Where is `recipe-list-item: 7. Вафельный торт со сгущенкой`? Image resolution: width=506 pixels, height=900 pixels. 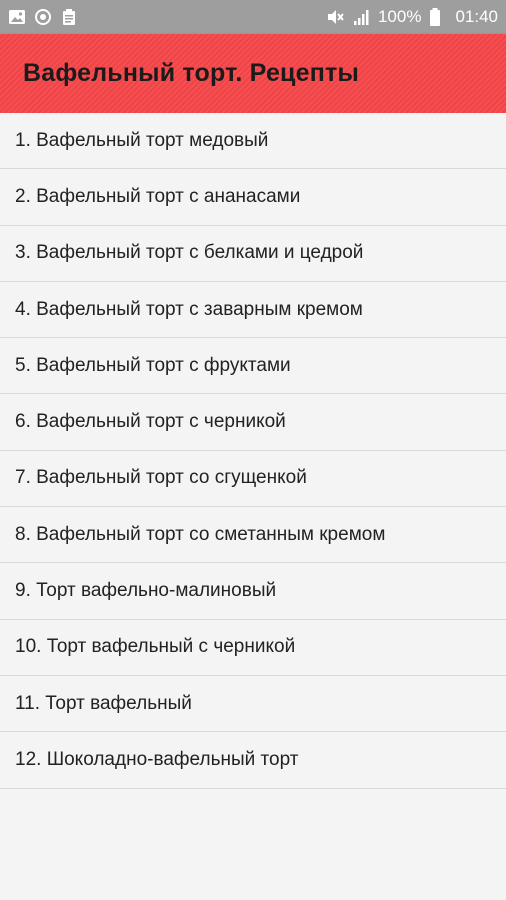 recipe-list-item: 7. Вафельный торт со сгущенкой is located at coordinates (253, 479).